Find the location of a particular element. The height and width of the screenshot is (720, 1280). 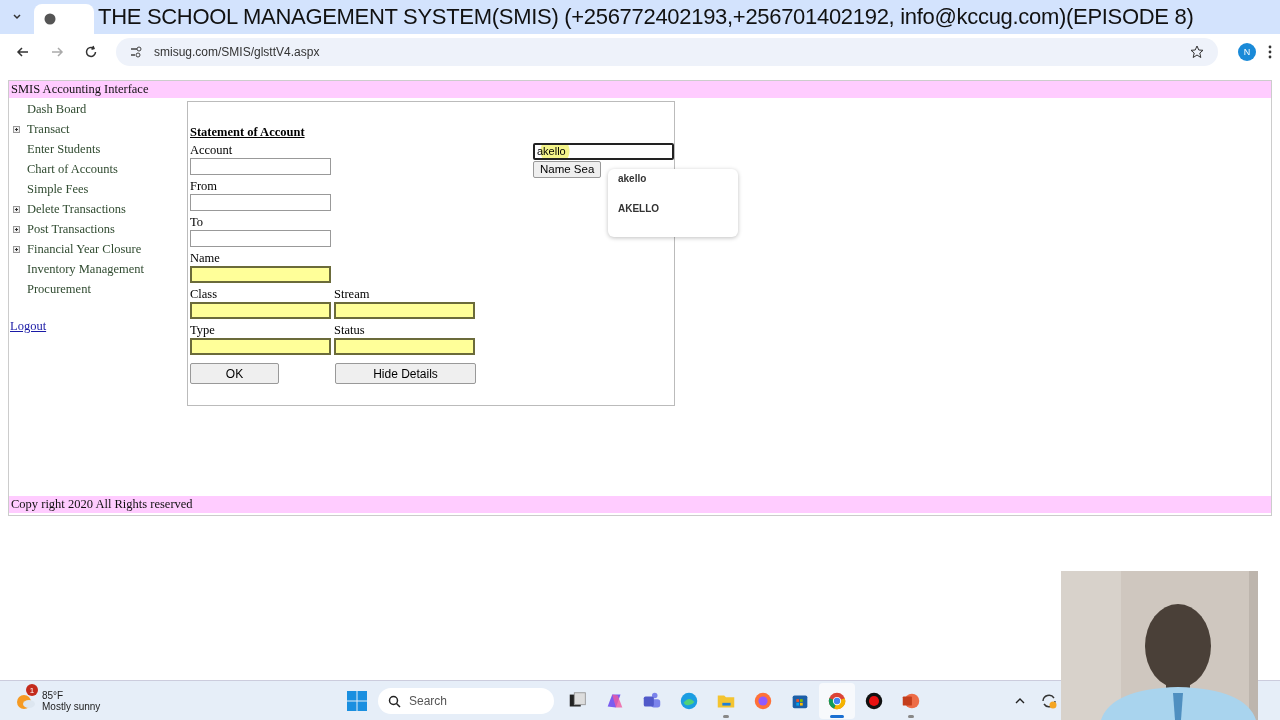

taskbar-search-field: Search is located at coordinates (466, 701).